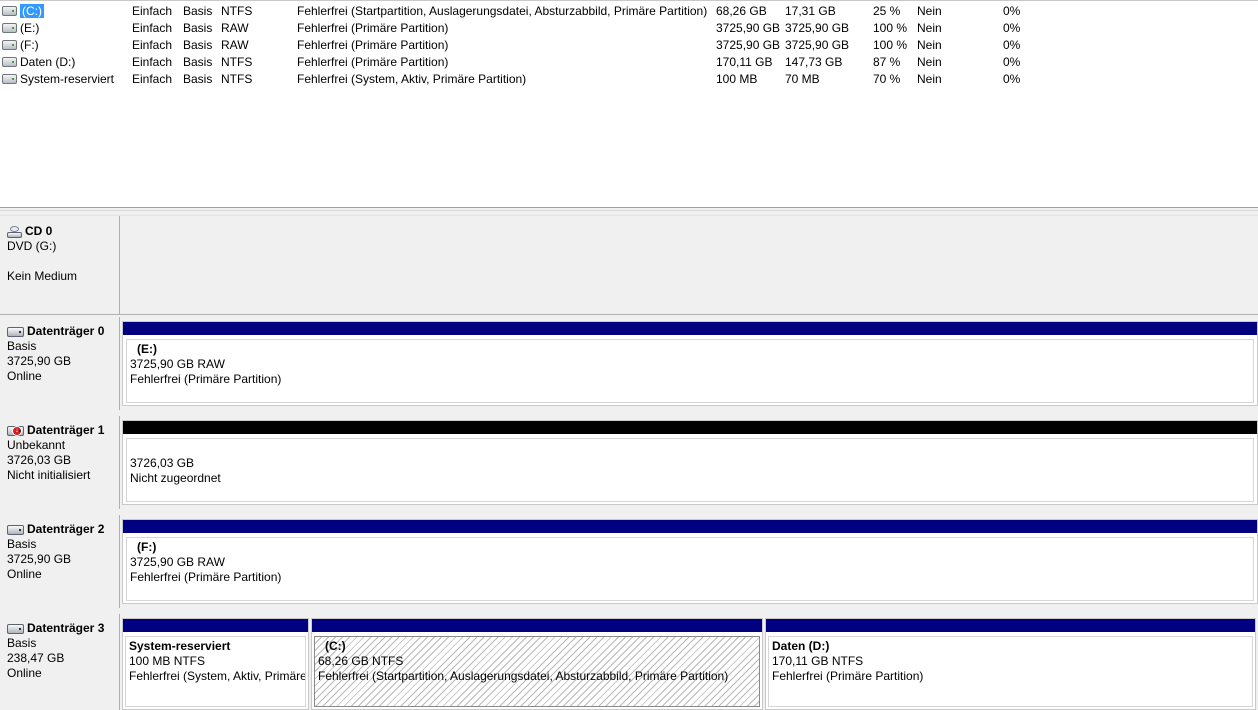 The image size is (1258, 710). I want to click on volume-pct-free: 70 %, so click(887, 79).